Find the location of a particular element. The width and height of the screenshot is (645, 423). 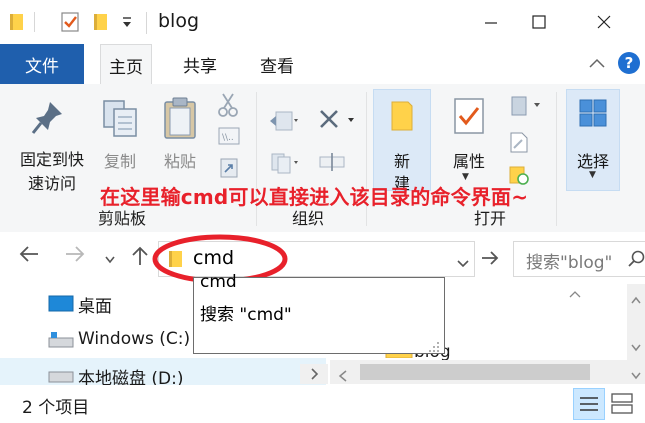

copy-button: 复制 is located at coordinates (120, 160).